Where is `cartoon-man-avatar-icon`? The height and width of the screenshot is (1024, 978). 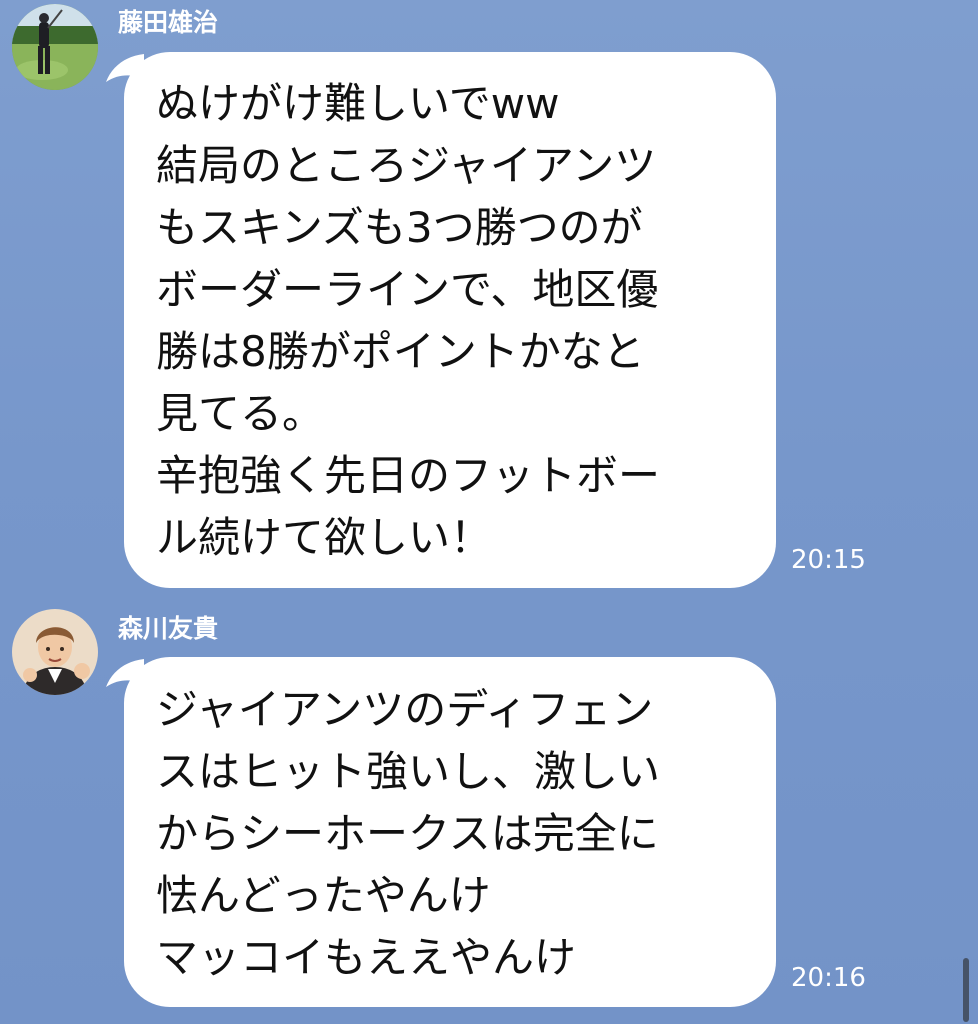
cartoon-man-avatar-icon is located at coordinates (55, 652).